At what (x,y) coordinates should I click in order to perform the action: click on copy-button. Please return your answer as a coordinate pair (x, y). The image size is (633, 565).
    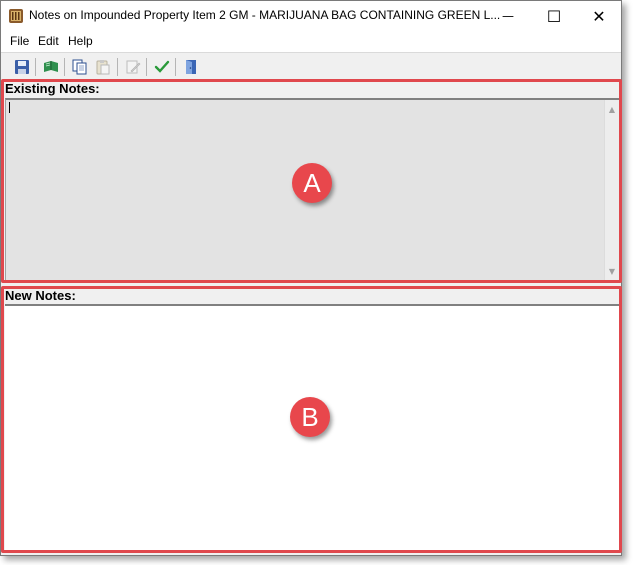
    Looking at the image, I should click on (80, 67).